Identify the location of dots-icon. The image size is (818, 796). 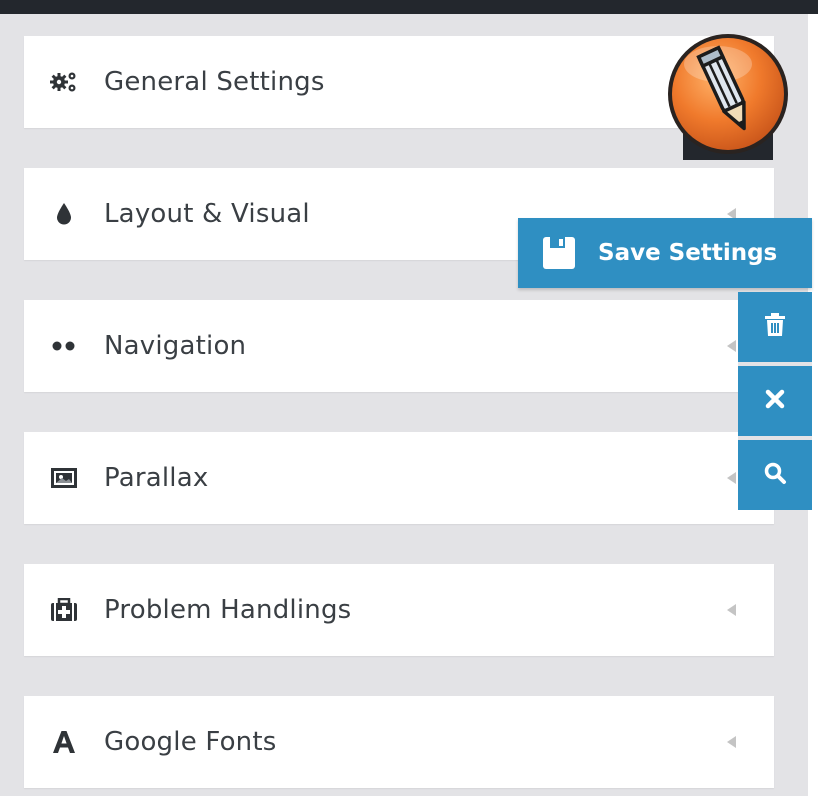
(64, 346).